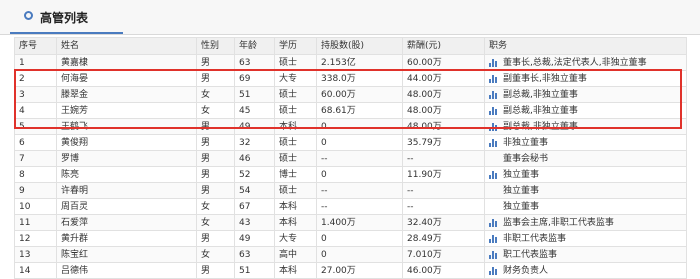  What do you see at coordinates (585, 142) in the screenshot?
I see `position-cell: 非独立董事` at bounding box center [585, 142].